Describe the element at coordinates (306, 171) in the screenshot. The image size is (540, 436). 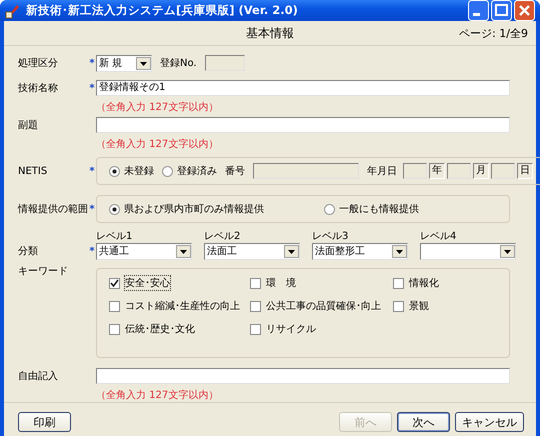
I see `netis-number-field` at that location.